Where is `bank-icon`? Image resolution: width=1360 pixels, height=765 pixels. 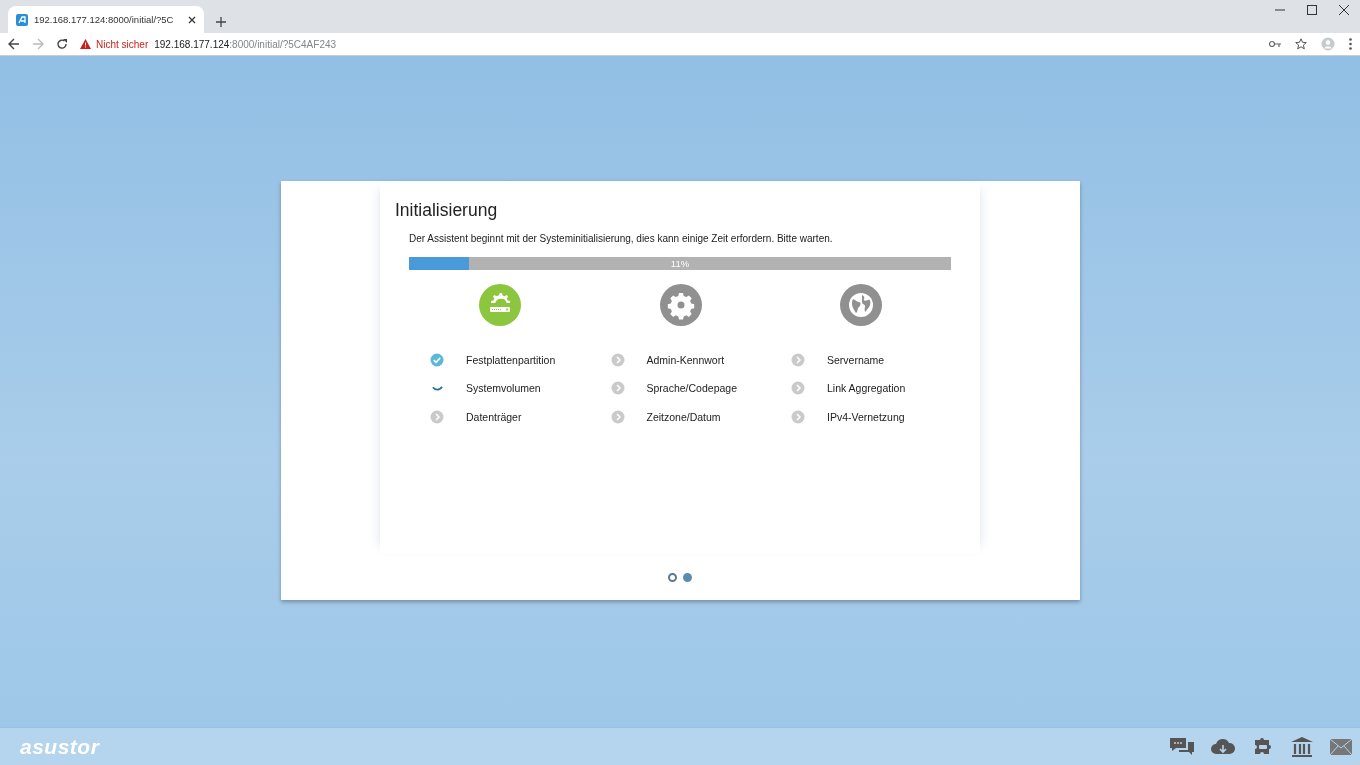
bank-icon is located at coordinates (1302, 746).